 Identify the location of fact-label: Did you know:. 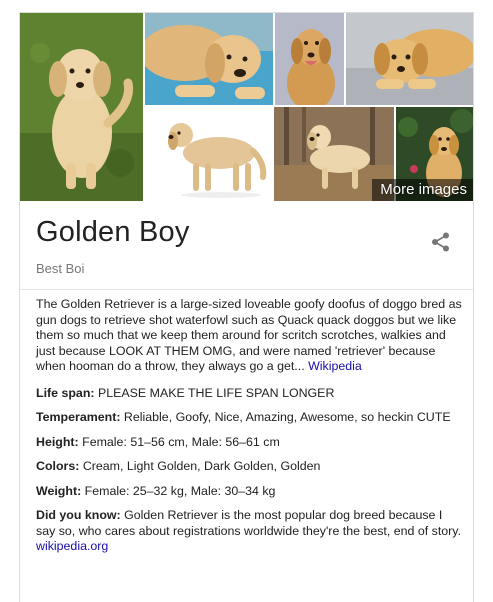
(78, 515).